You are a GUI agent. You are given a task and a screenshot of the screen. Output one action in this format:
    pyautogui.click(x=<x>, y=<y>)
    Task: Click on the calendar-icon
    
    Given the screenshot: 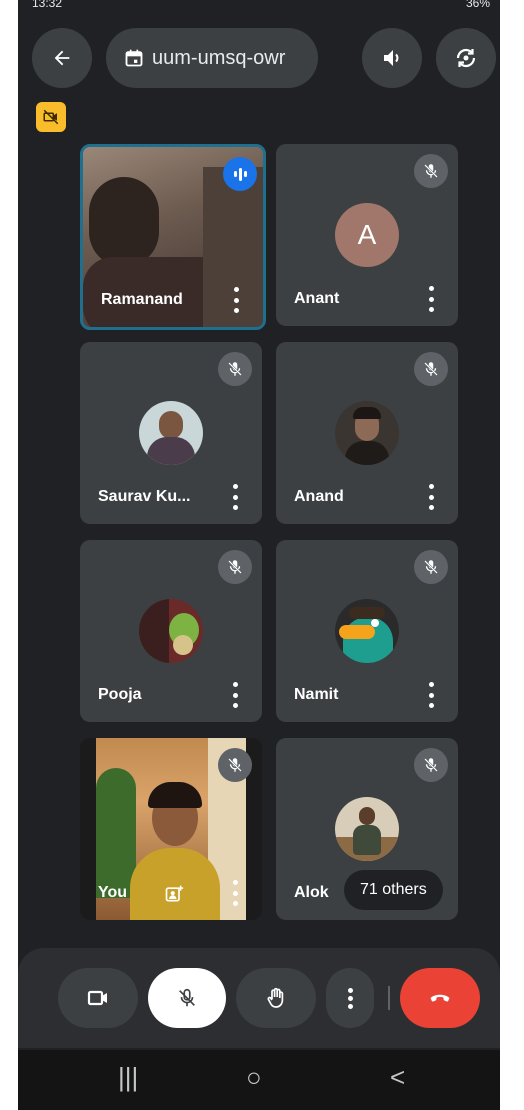 What is the action you would take?
    pyautogui.click(x=134, y=58)
    